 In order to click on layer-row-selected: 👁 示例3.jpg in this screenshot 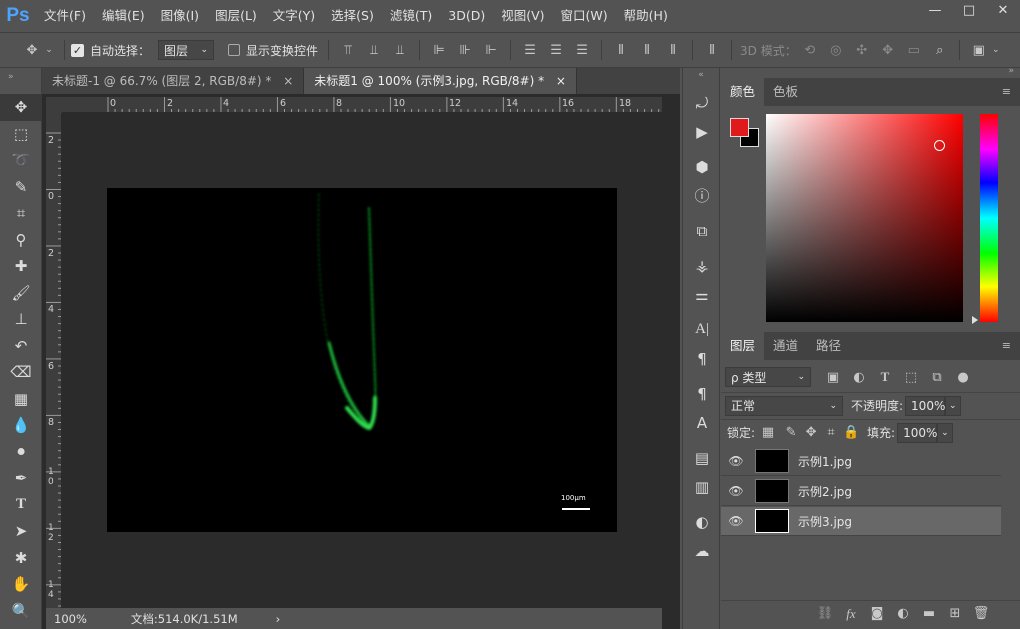, I will do `click(861, 521)`.